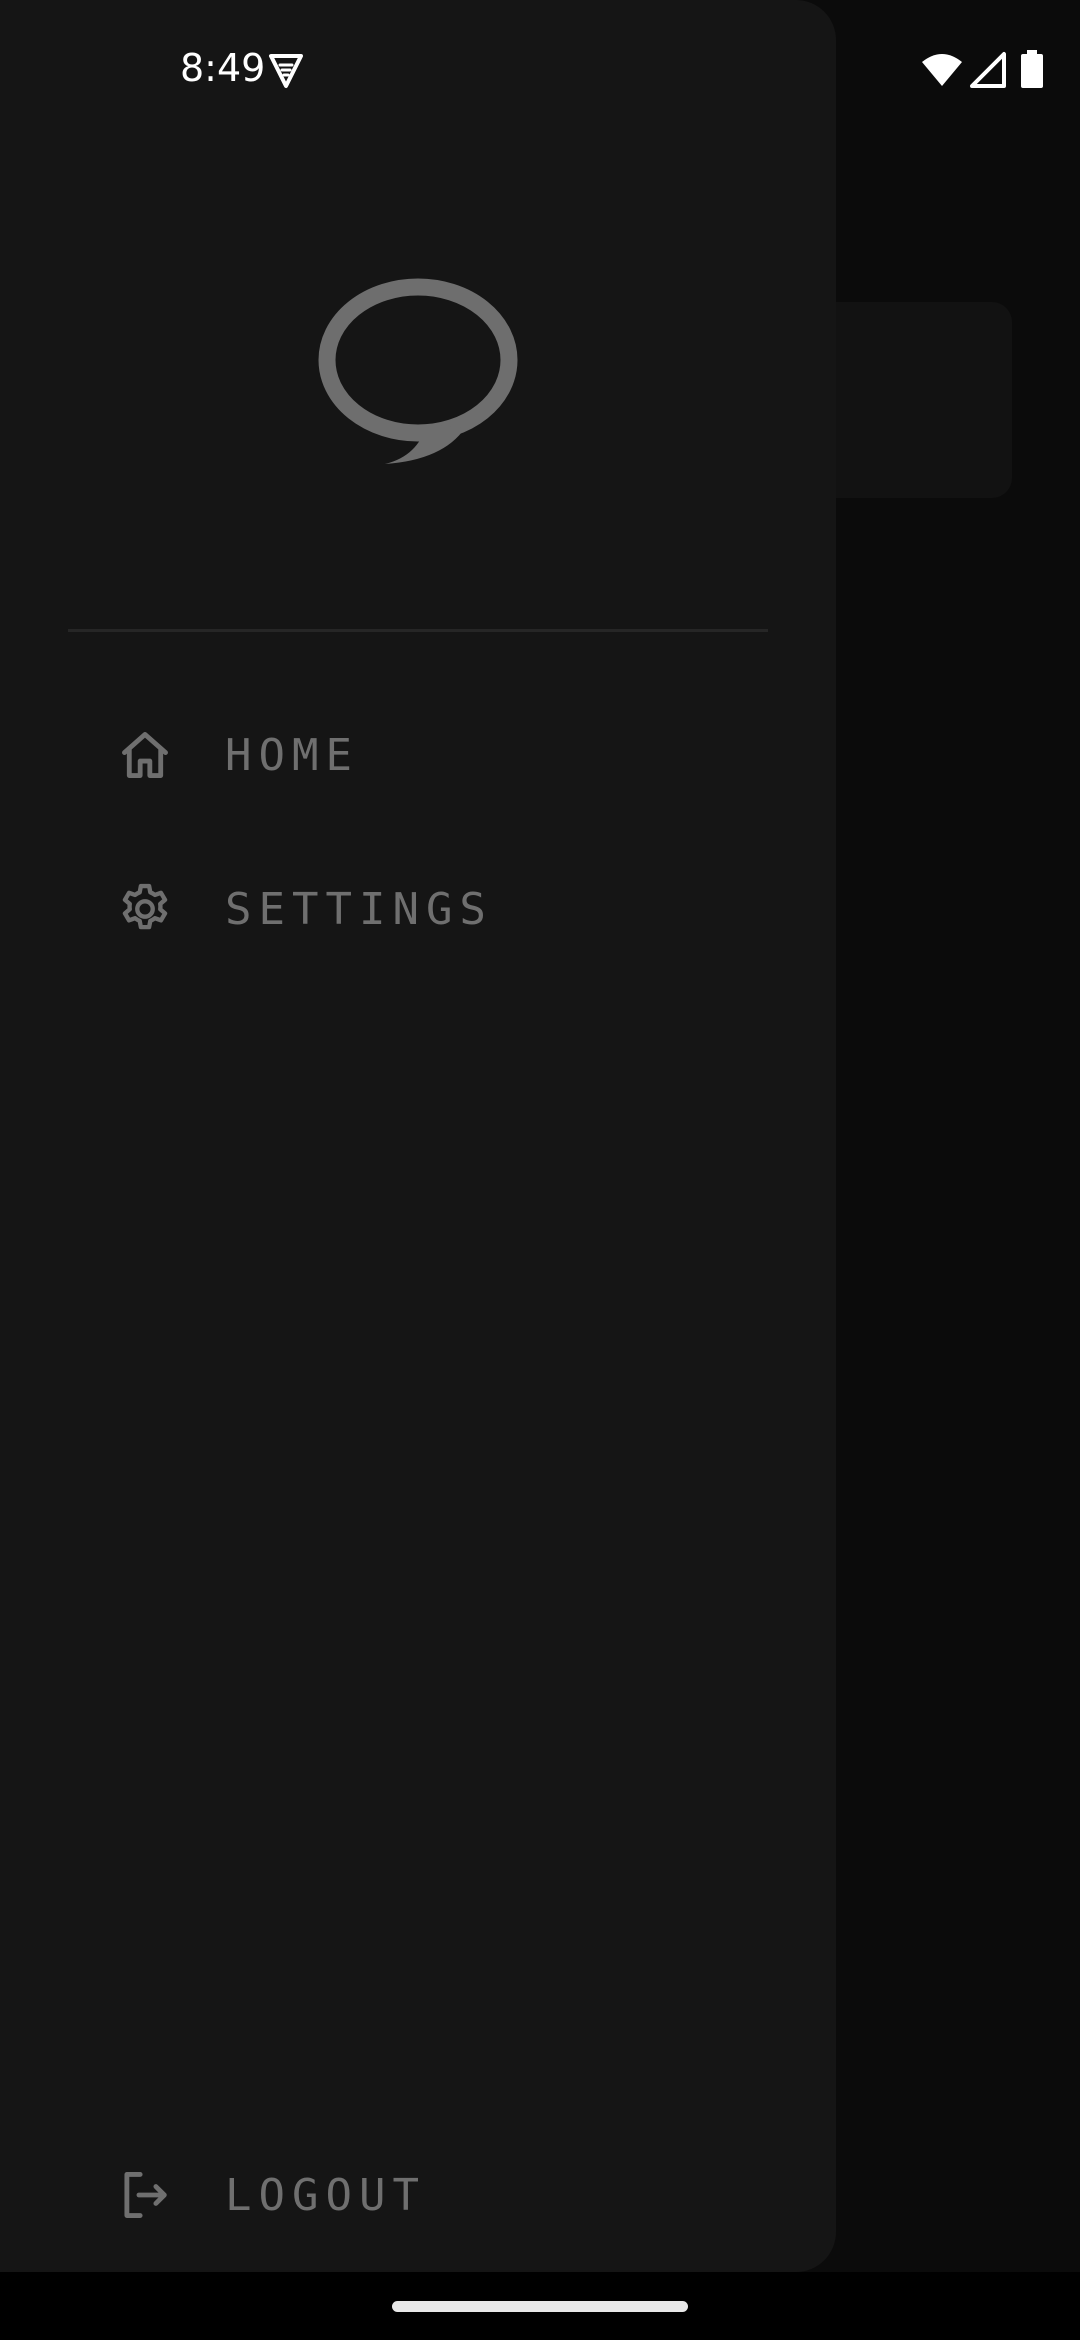 The width and height of the screenshot is (1080, 2340). I want to click on battery-icon, so click(1032, 69).